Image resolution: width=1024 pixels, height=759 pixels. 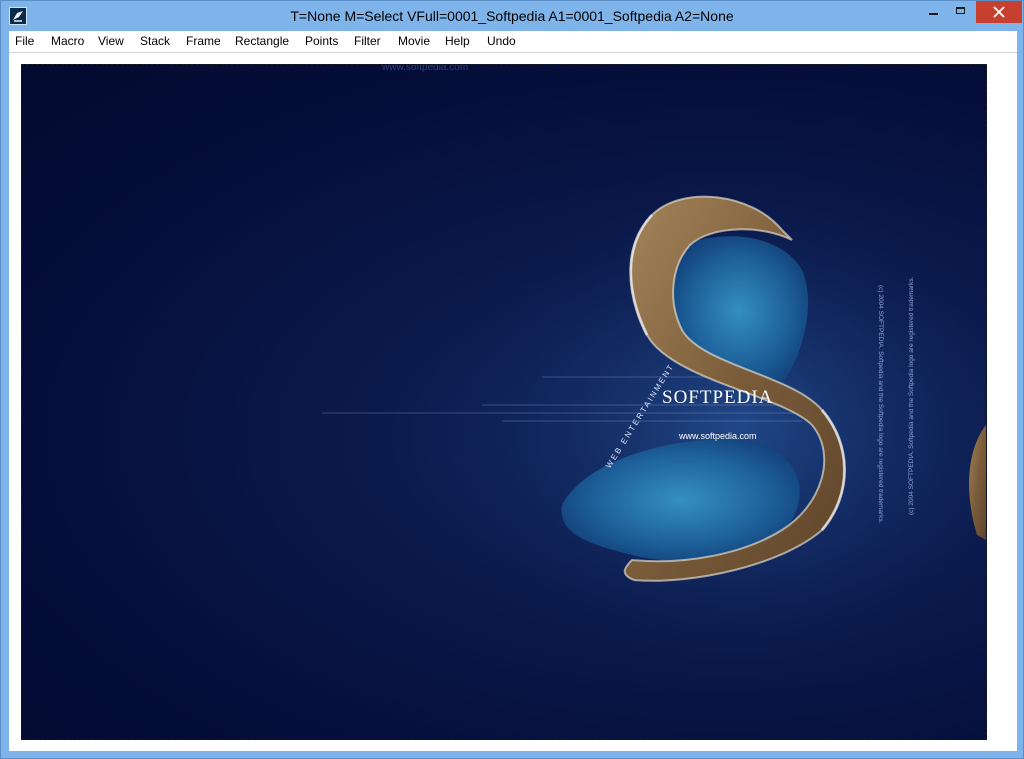 I want to click on menu-undo: Undo, so click(x=501, y=41).